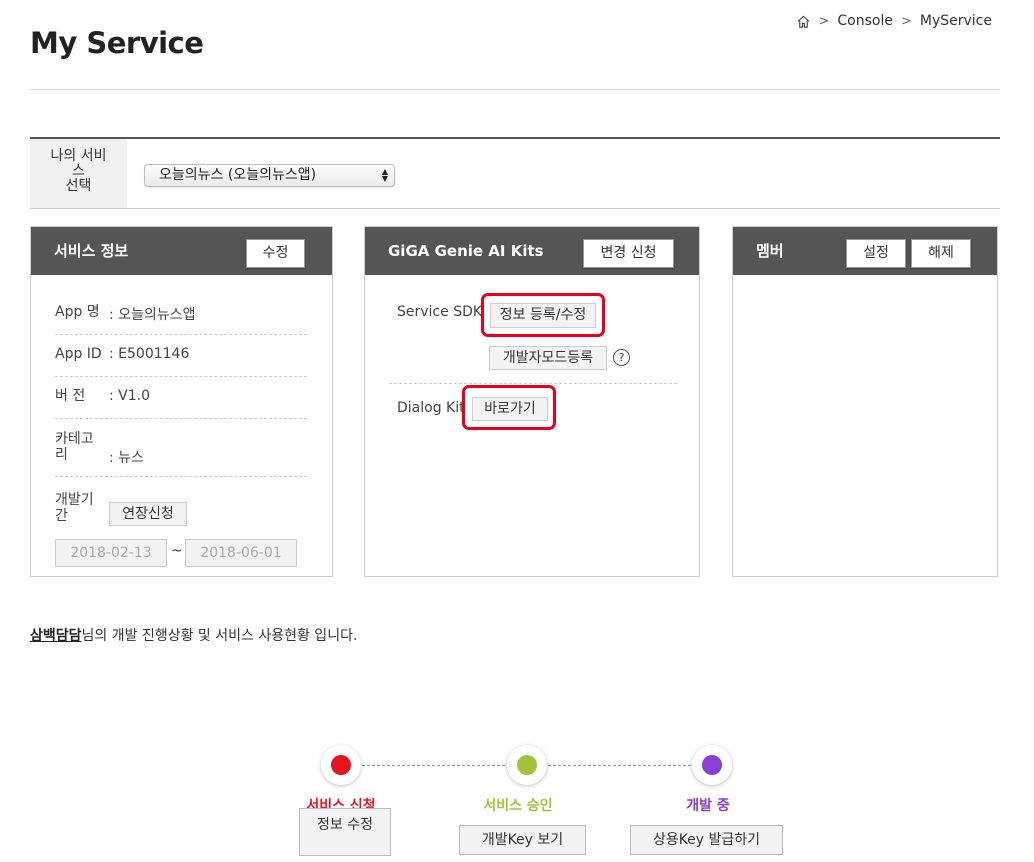  I want to click on step-dot-approved, so click(527, 765).